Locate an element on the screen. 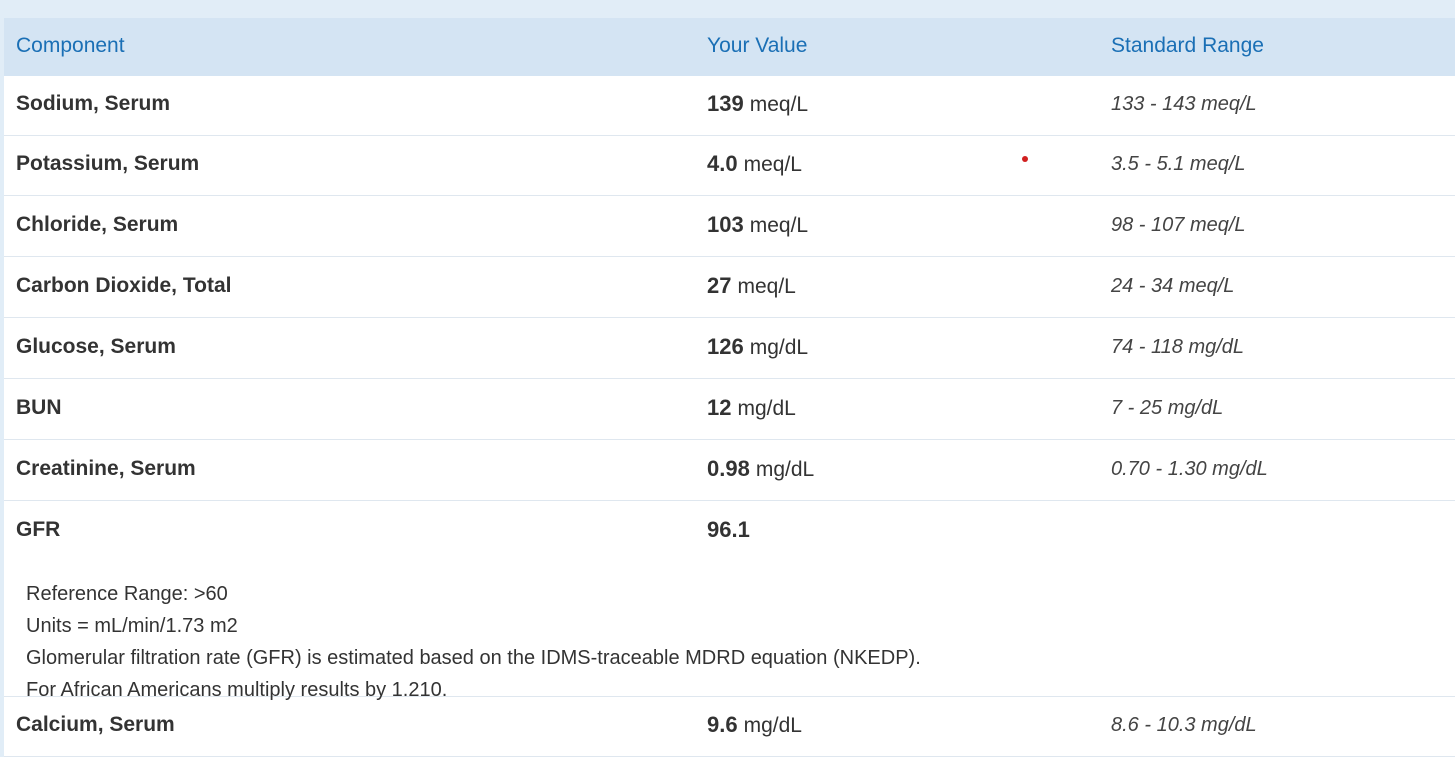 Image resolution: width=1455 pixels, height=757 pixels. table-row: Chloride, Serum 103 meq/L 98 - 107 meq/L is located at coordinates (729, 227).